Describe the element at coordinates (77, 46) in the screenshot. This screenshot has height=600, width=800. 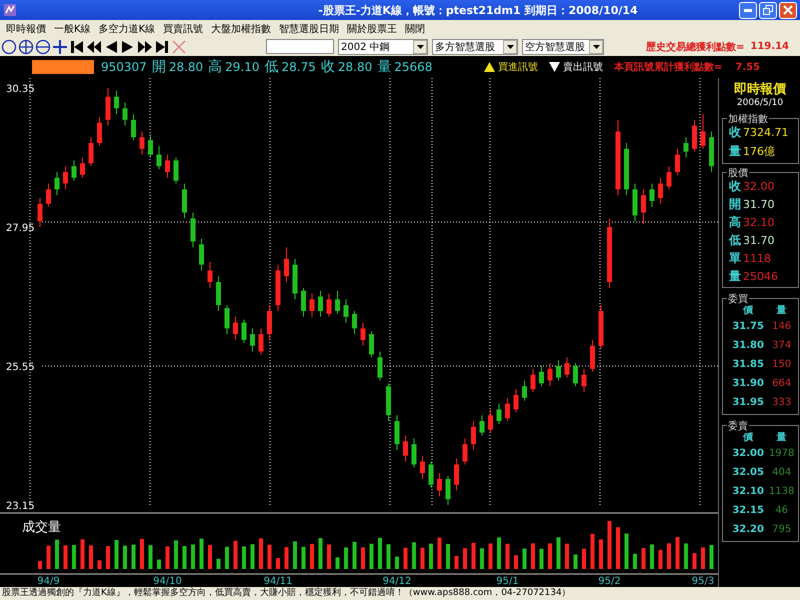
I see `first-icon` at that location.